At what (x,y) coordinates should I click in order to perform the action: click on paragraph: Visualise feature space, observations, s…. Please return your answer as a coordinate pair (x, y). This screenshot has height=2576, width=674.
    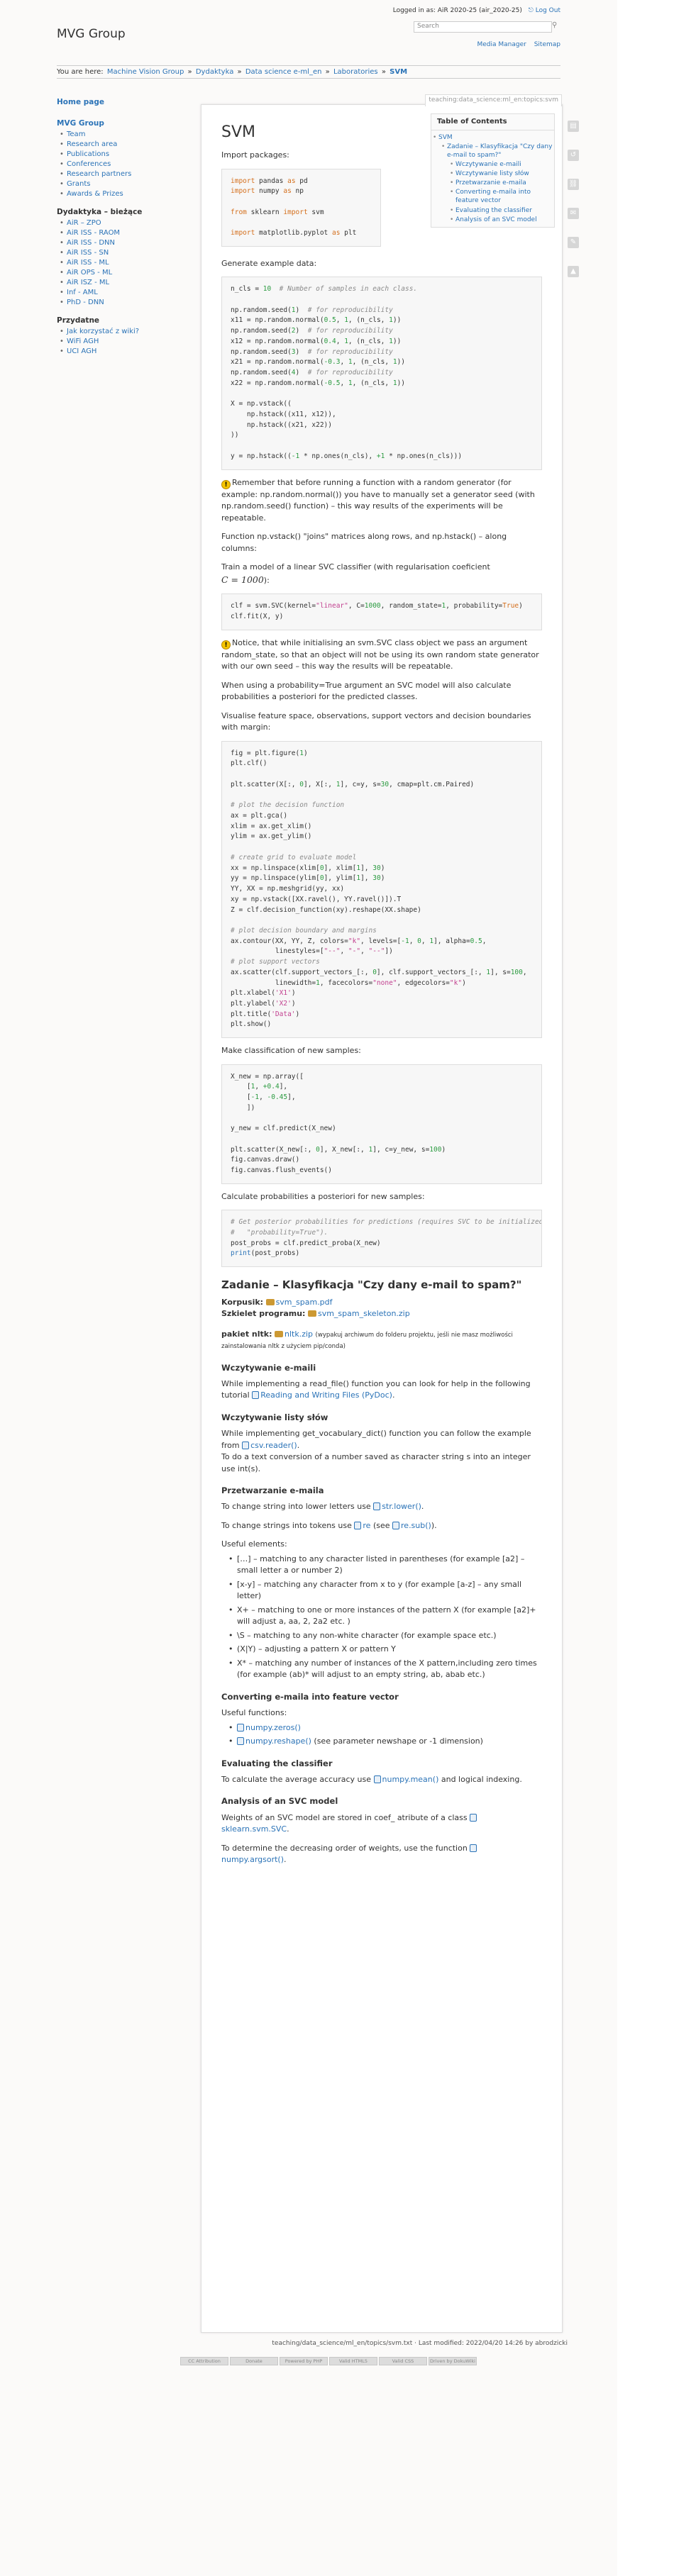
    Looking at the image, I should click on (376, 721).